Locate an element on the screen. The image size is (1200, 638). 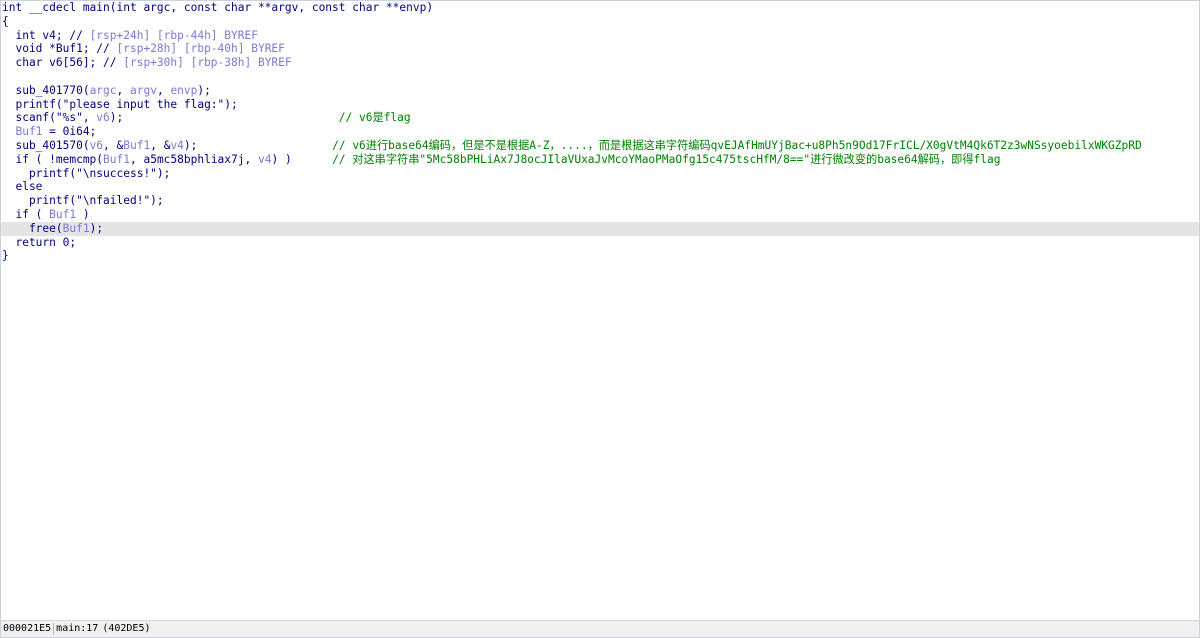
code-token: = 0i64; is located at coordinates (69, 132).